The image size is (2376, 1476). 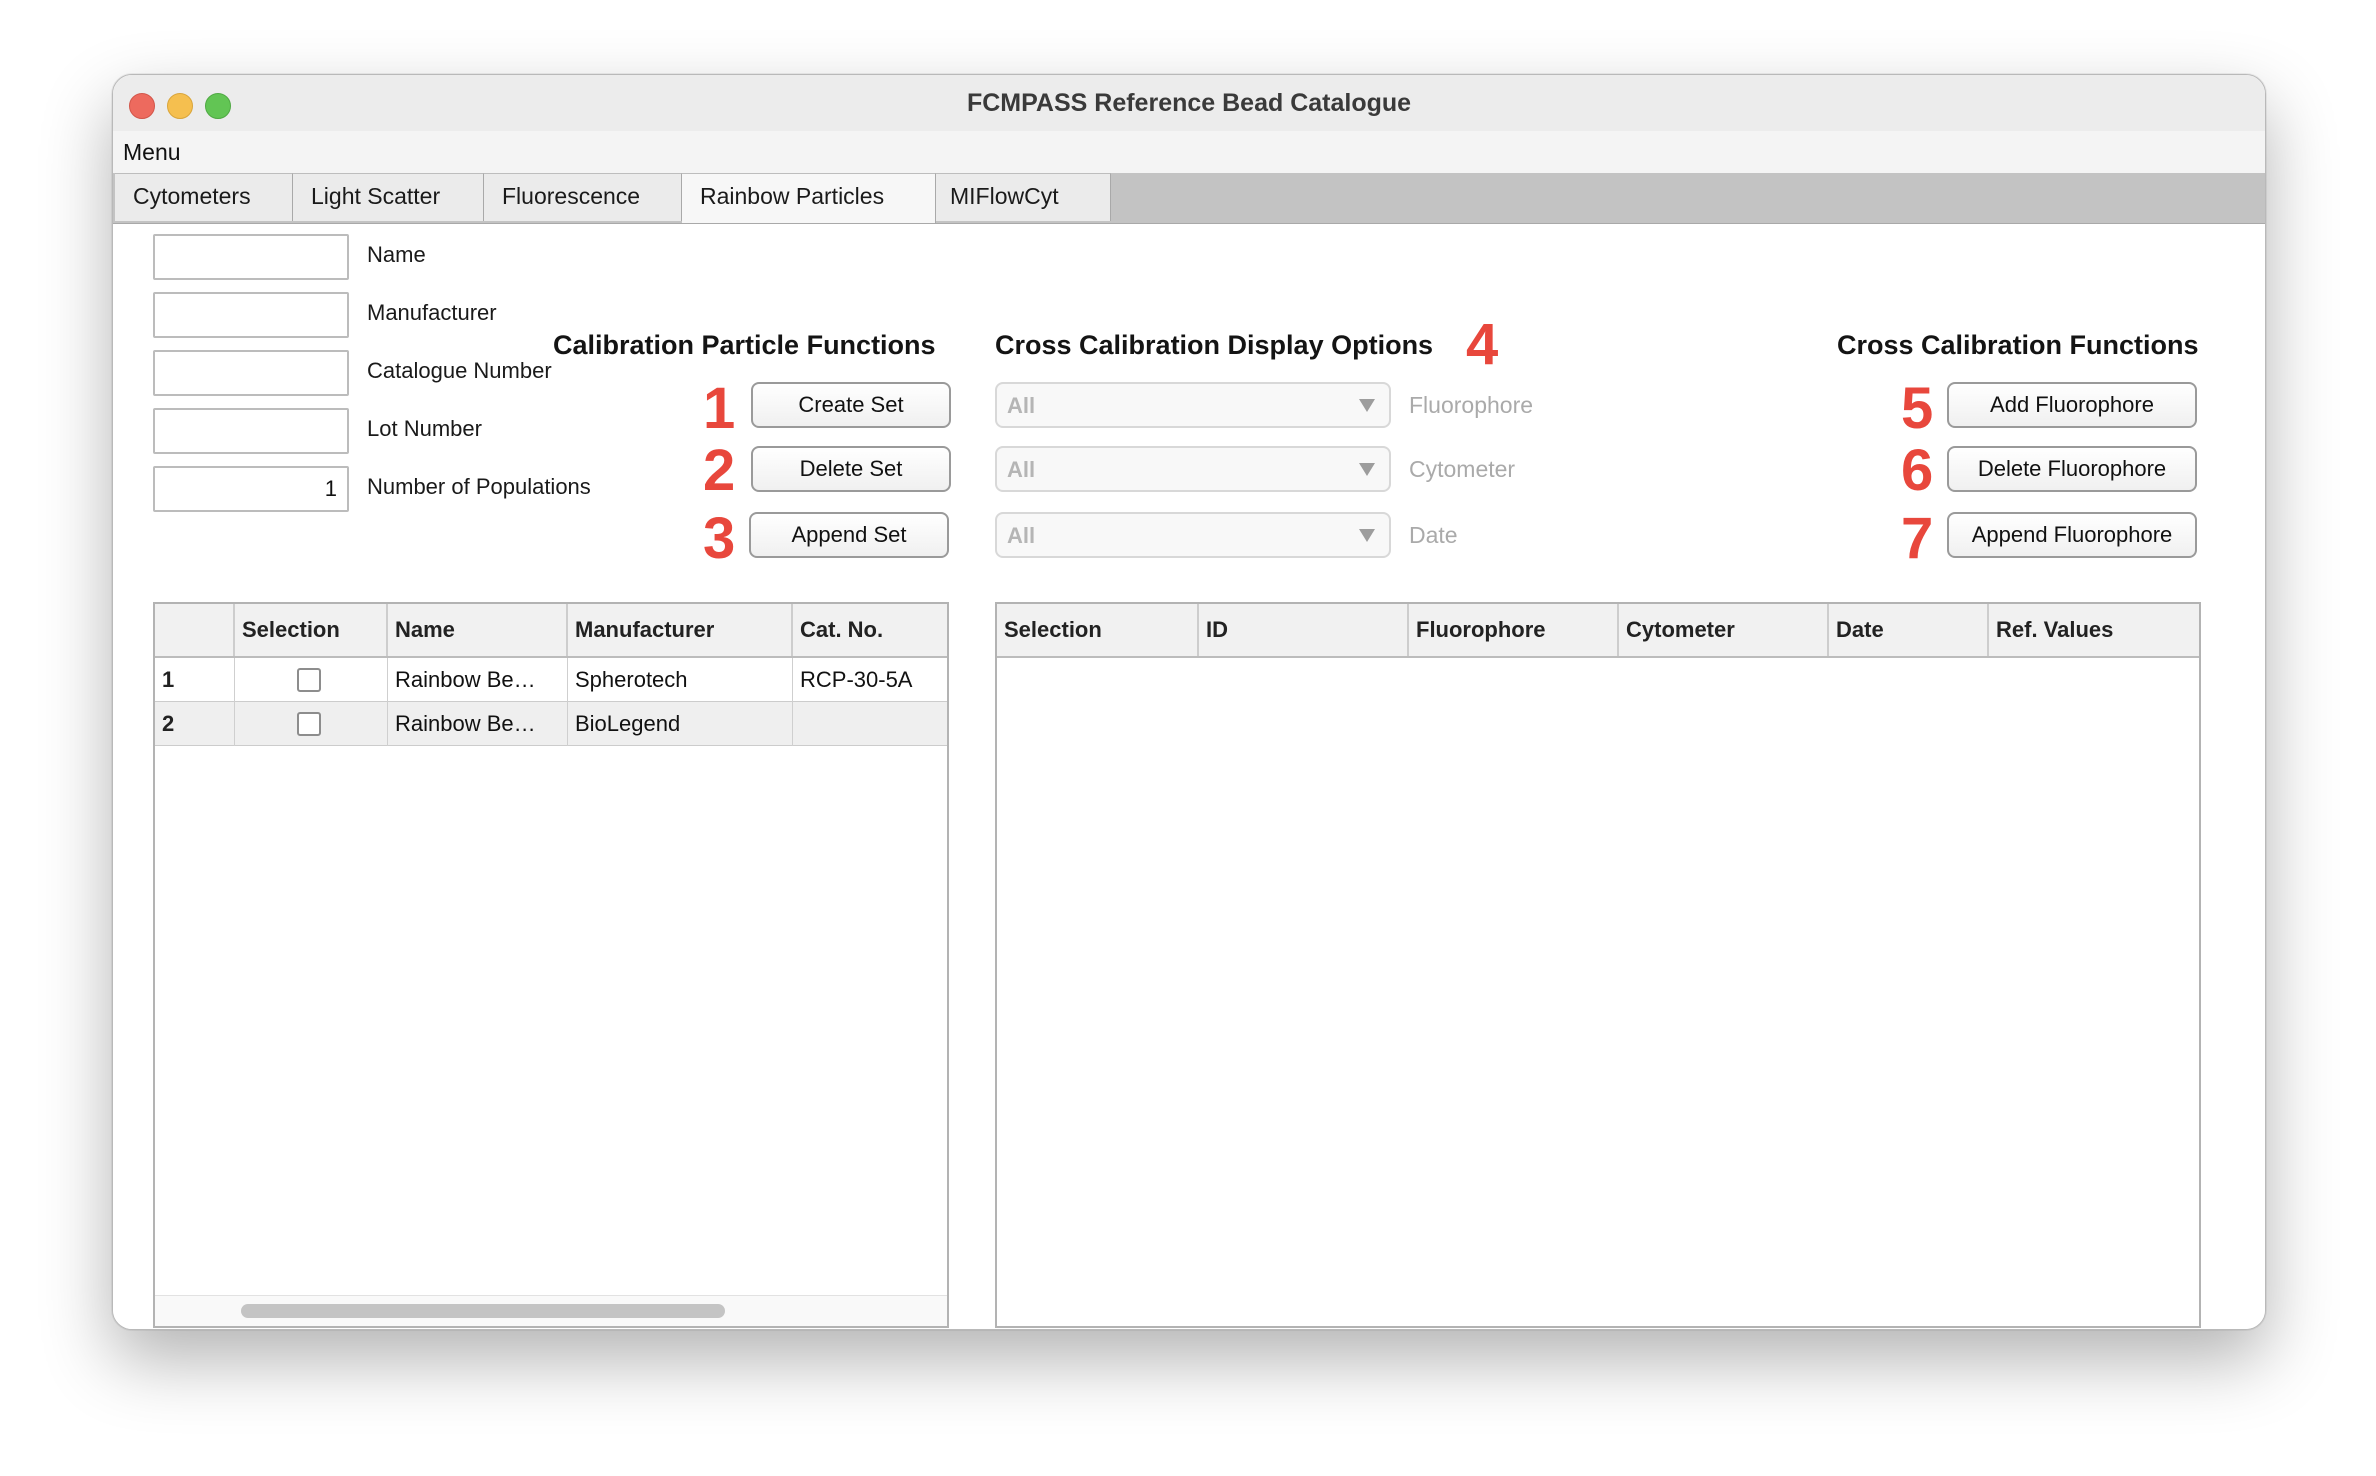 I want to click on cat-no-cell, so click(x=870, y=724).